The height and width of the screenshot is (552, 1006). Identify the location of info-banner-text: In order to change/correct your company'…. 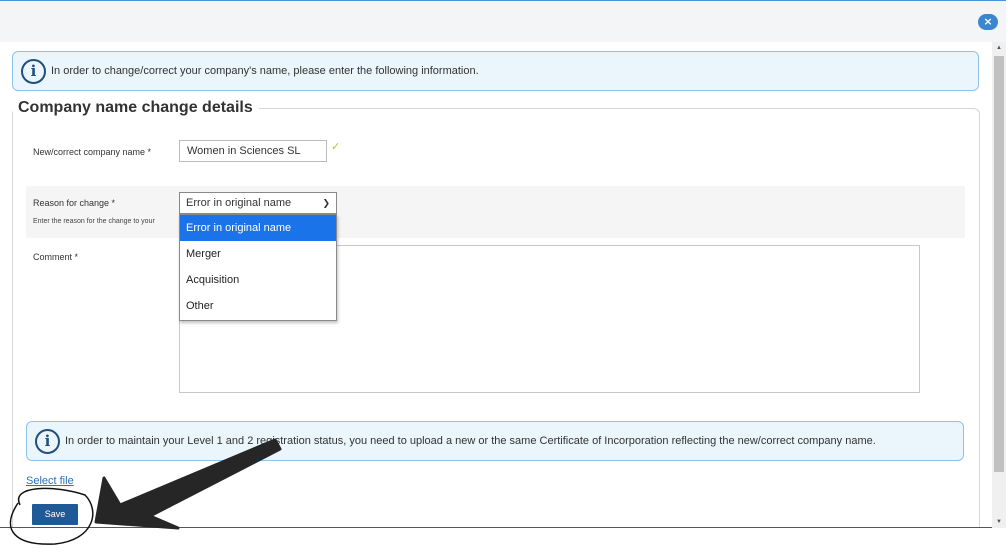
(265, 71).